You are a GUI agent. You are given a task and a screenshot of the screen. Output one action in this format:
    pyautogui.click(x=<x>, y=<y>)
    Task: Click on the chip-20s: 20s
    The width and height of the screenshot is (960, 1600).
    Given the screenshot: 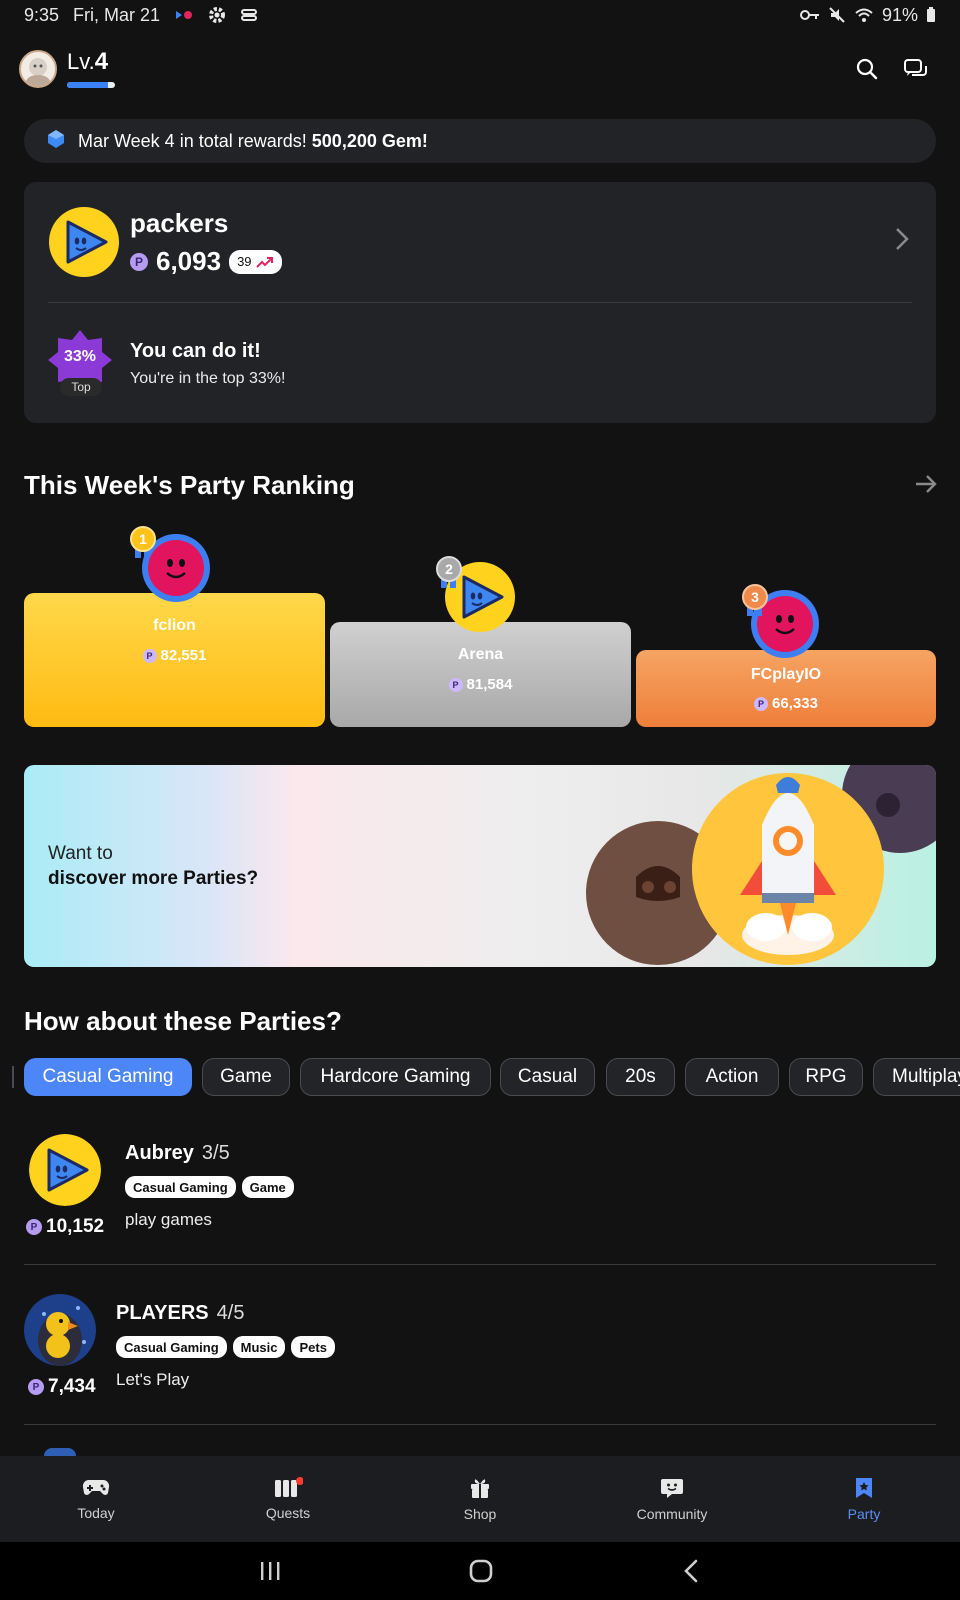 What is the action you would take?
    pyautogui.click(x=640, y=1077)
    